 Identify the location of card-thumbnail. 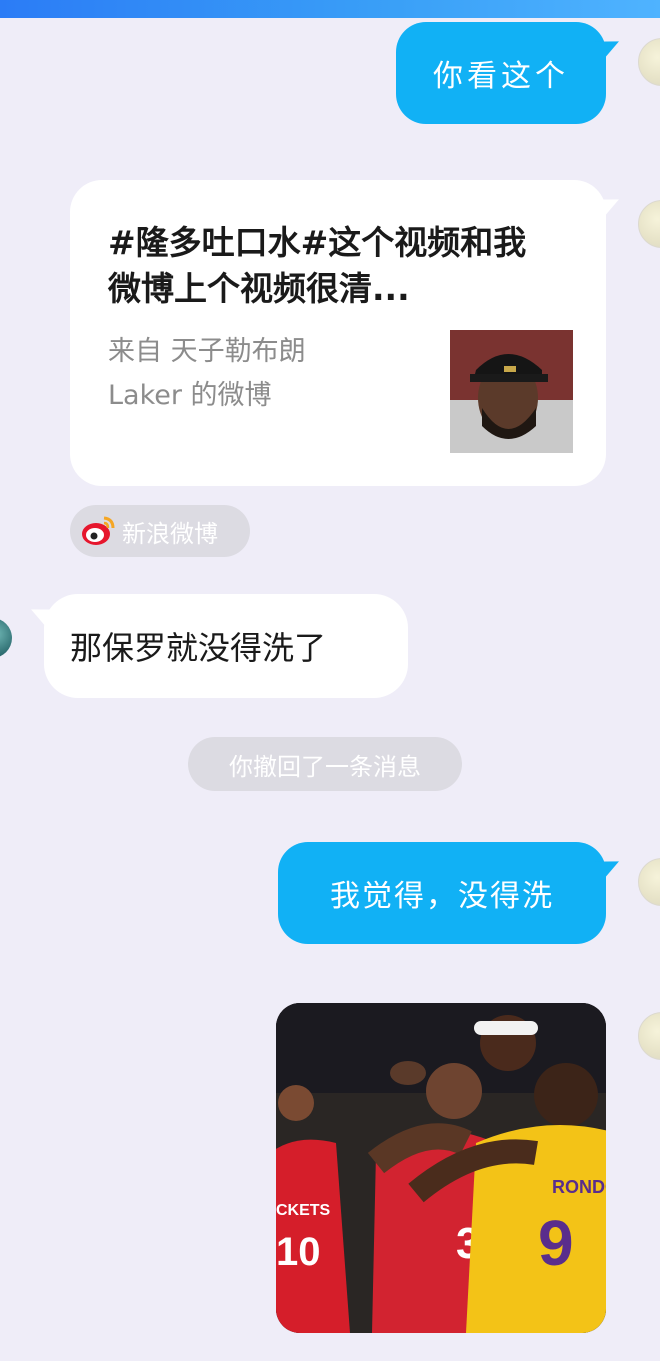
(511, 391).